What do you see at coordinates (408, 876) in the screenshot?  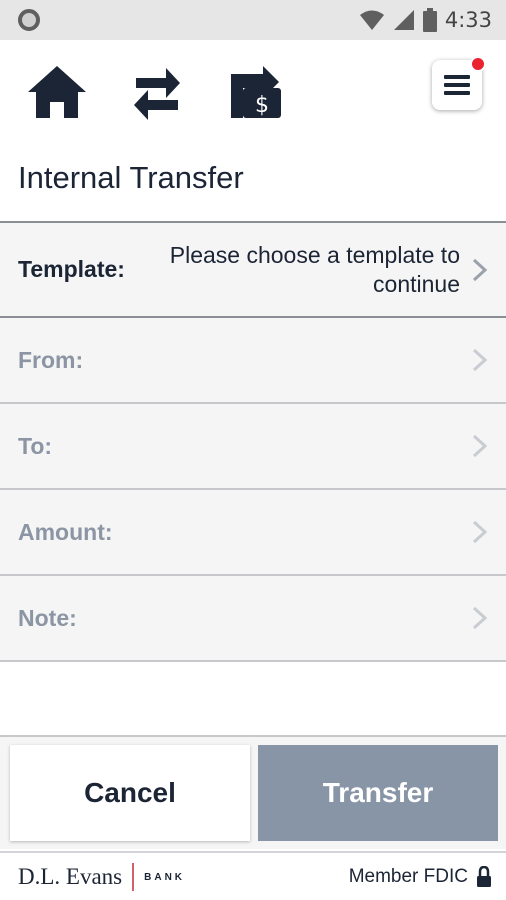 I see `member-fdic-text: Member FDIC` at bounding box center [408, 876].